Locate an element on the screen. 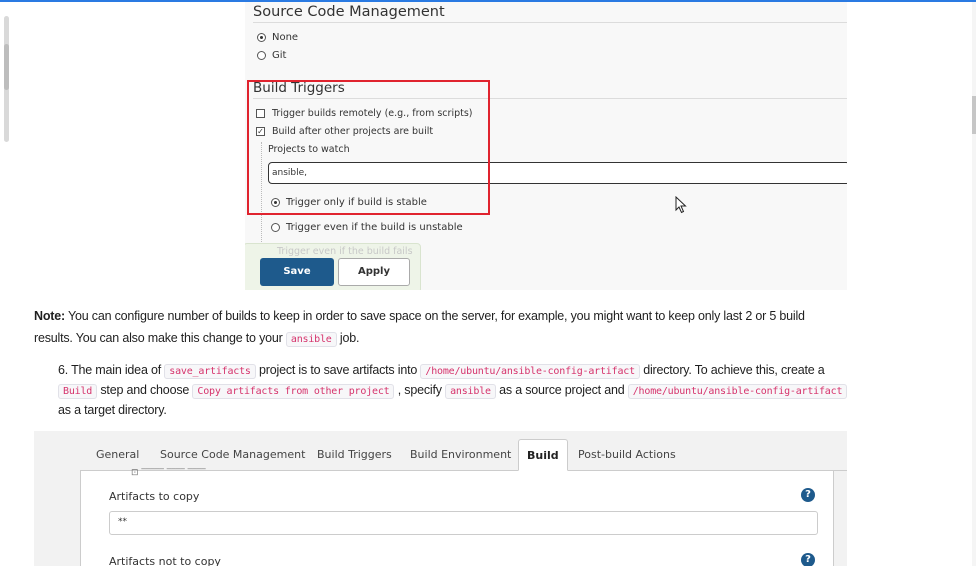 Image resolution: width=976 pixels, height=566 pixels. tab-source-code-management: Source Code Management is located at coordinates (232, 455).